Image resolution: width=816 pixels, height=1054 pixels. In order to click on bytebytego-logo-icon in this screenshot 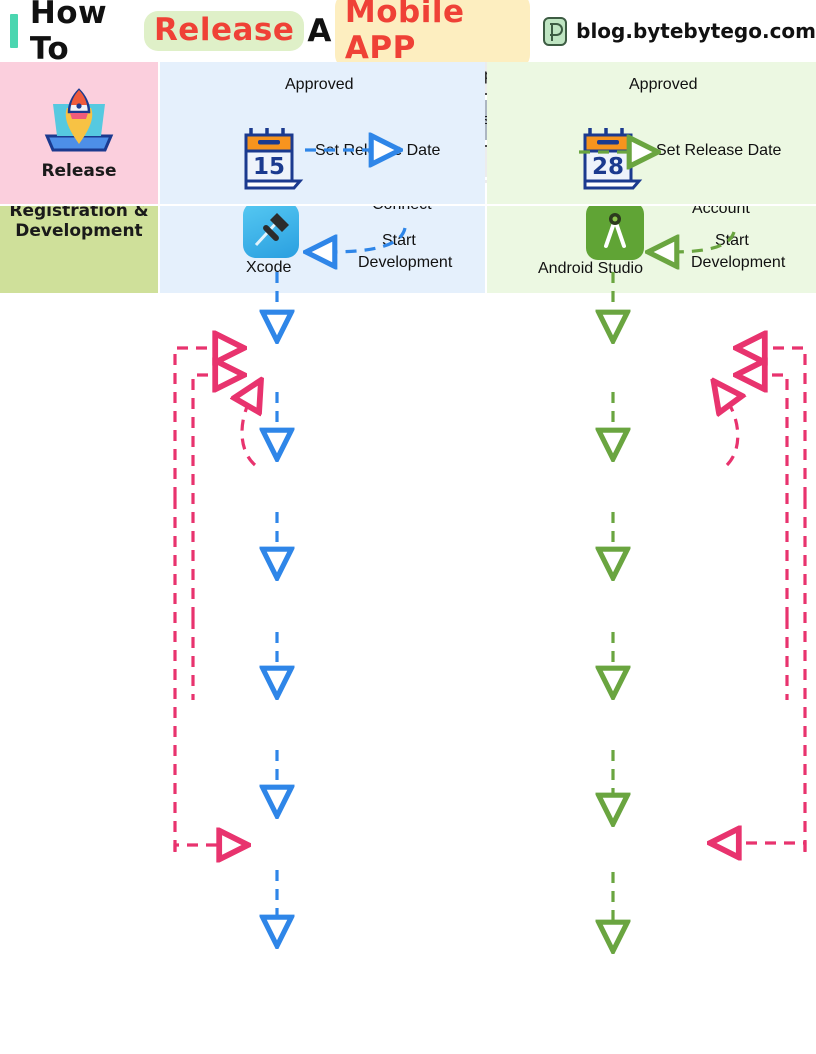, I will do `click(555, 31)`.